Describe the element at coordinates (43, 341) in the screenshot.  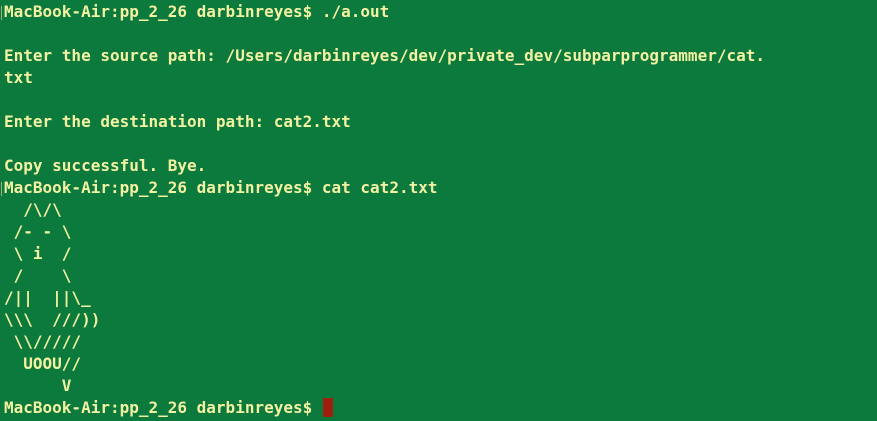
I see `ascii-art-line: \\/////` at that location.